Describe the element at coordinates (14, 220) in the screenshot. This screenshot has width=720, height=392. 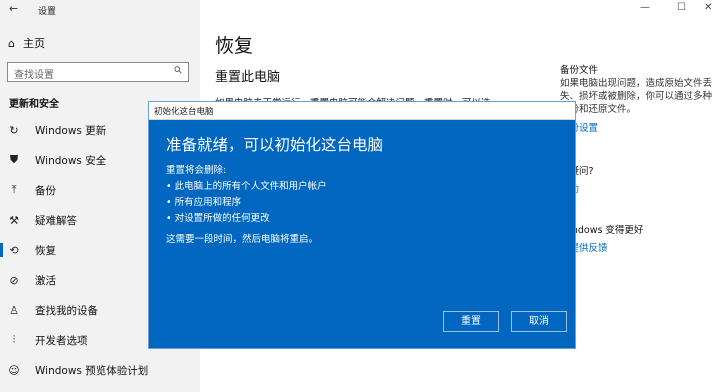
I see `wrench-icon: ⚒` at that location.